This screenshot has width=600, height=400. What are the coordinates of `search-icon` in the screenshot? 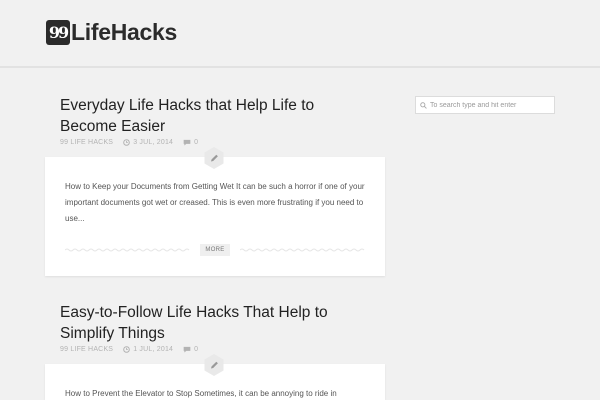 It's located at (423, 105).